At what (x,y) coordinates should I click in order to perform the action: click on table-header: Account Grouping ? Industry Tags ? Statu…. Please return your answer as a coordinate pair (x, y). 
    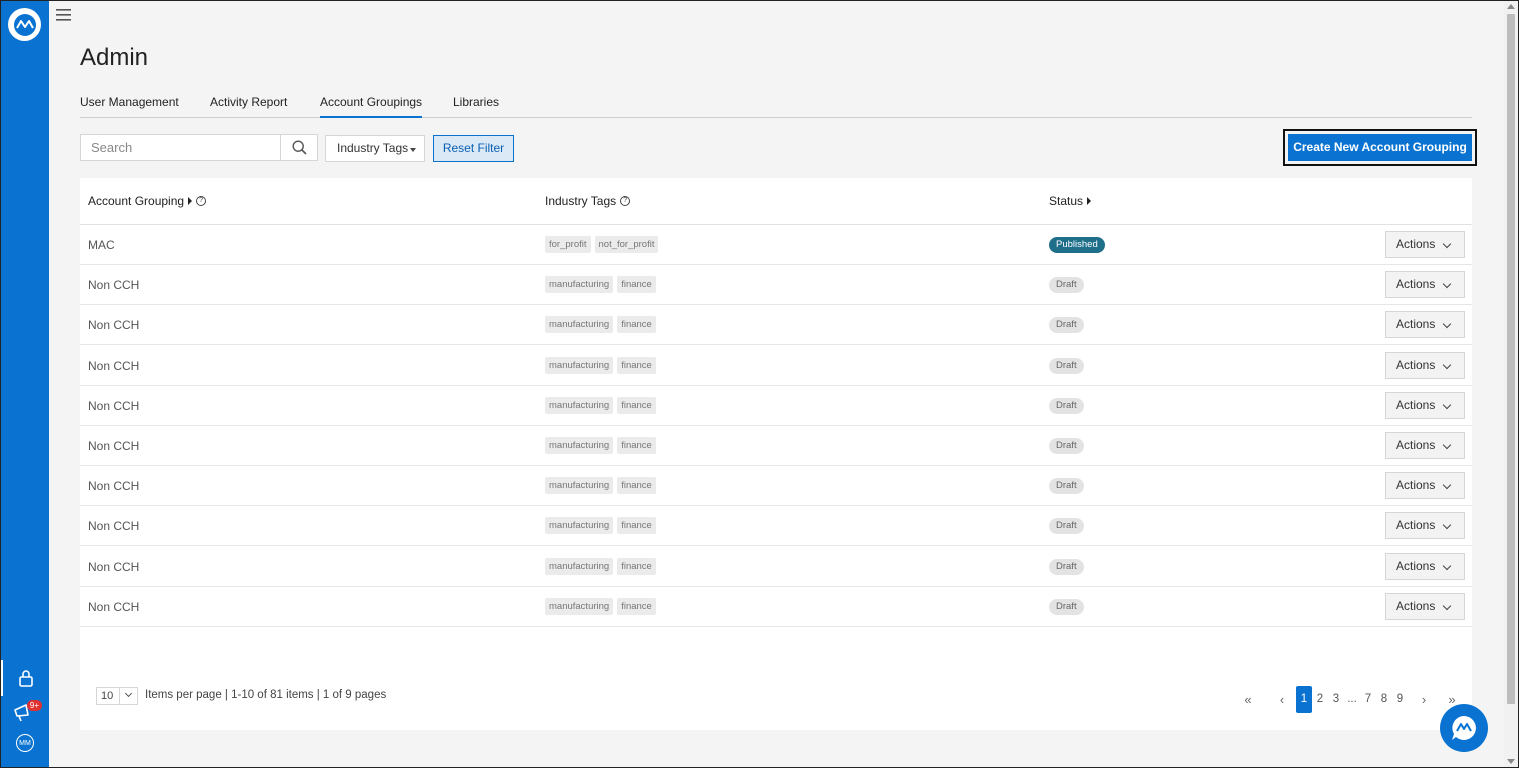
    Looking at the image, I should click on (776, 201).